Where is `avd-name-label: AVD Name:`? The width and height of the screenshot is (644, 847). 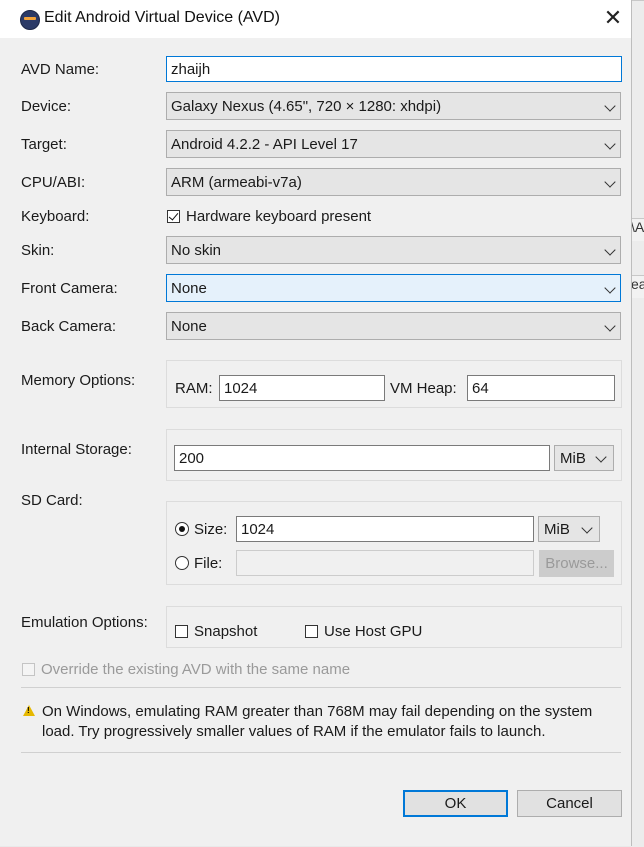
avd-name-label: AVD Name: is located at coordinates (60, 69).